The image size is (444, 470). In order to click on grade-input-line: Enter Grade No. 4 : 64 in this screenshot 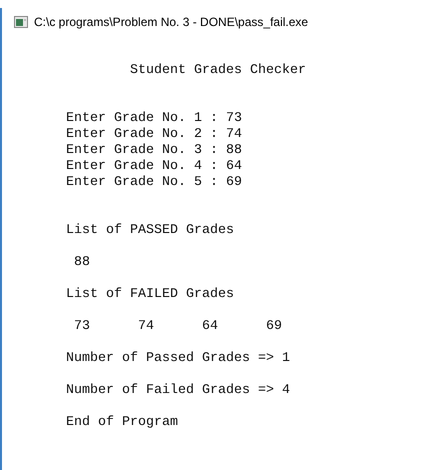, I will do `click(154, 167)`.